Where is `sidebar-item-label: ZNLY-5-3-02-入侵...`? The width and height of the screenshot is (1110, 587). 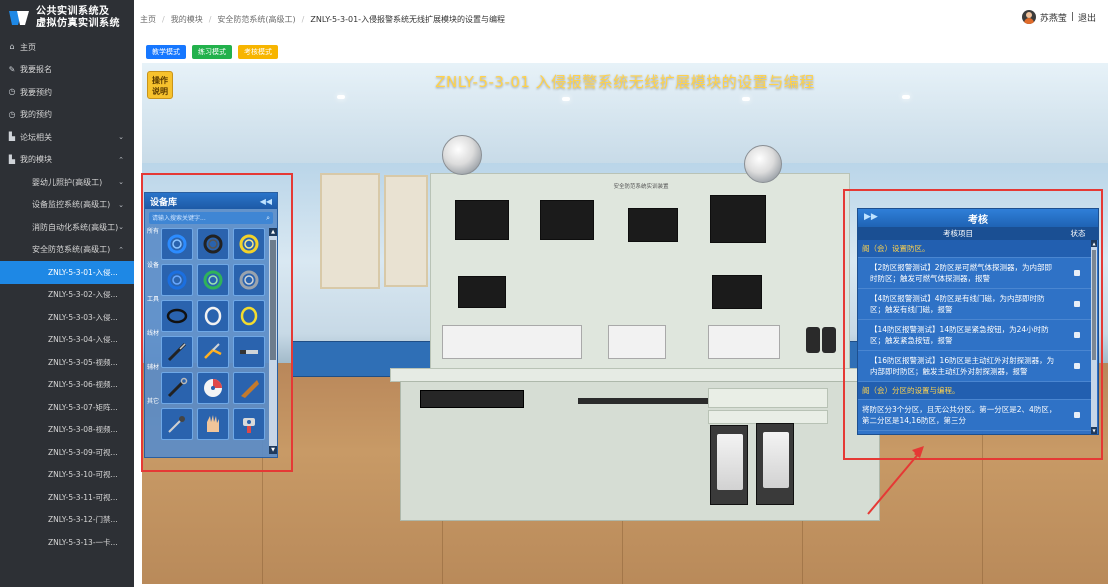
sidebar-item-label: ZNLY-5-3-02-入侵... is located at coordinates (83, 295).